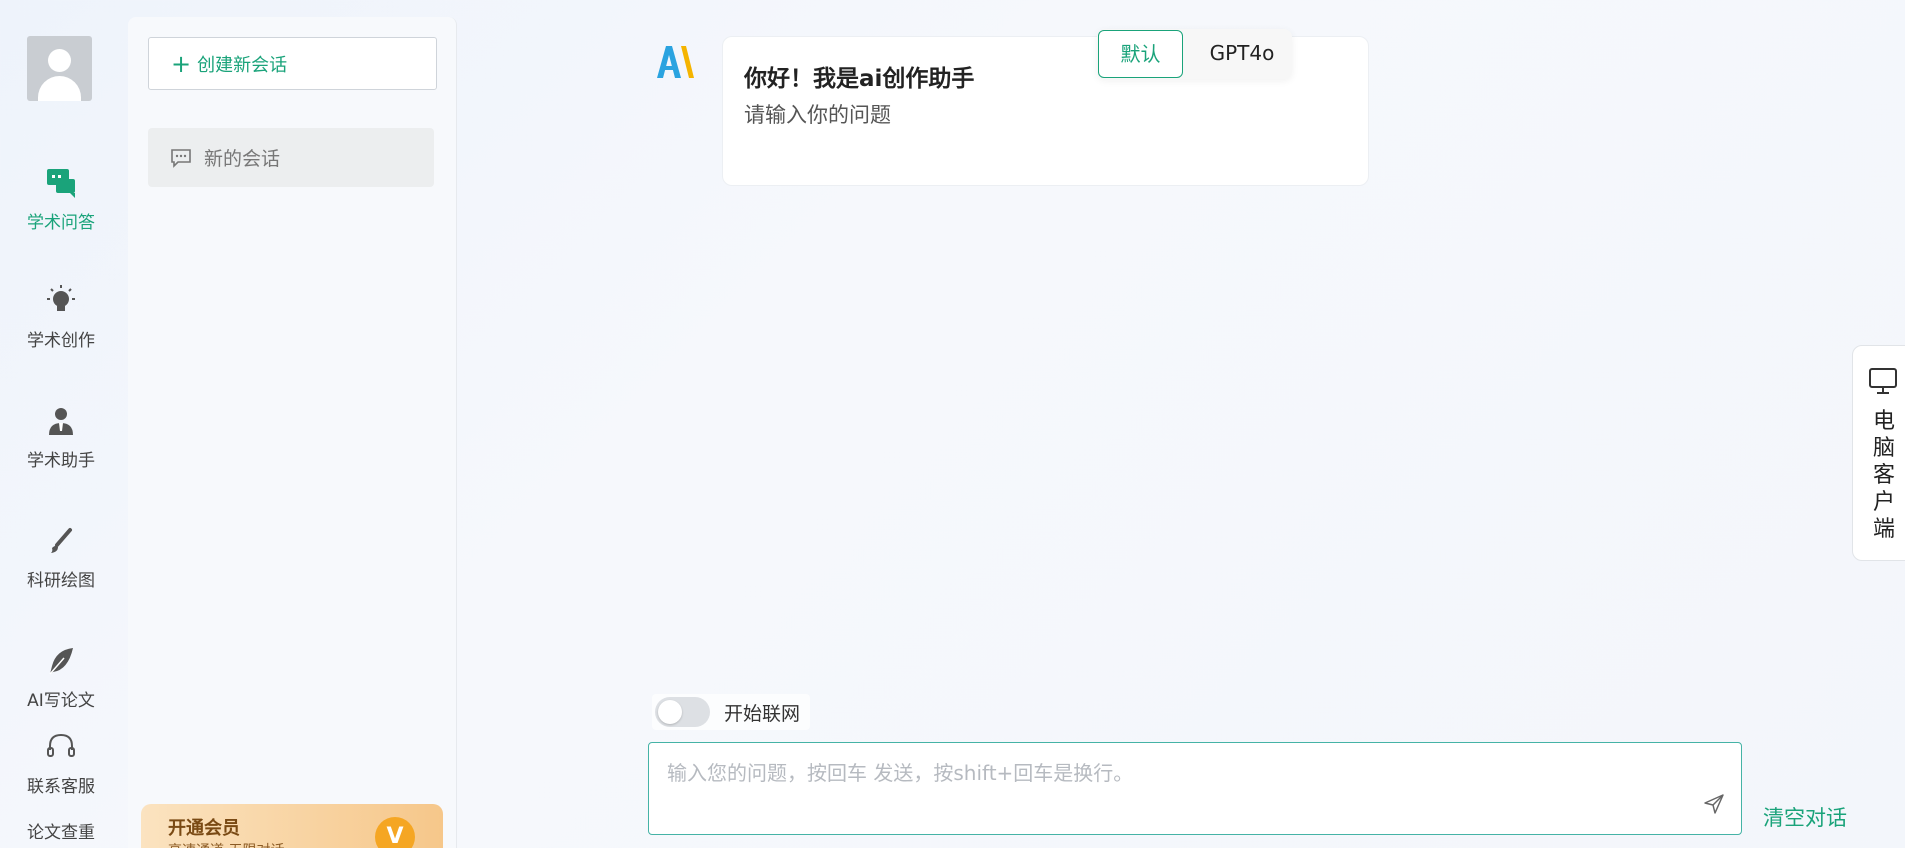 The image size is (1905, 848). I want to click on chat-bubbles-icon, so click(61, 183).